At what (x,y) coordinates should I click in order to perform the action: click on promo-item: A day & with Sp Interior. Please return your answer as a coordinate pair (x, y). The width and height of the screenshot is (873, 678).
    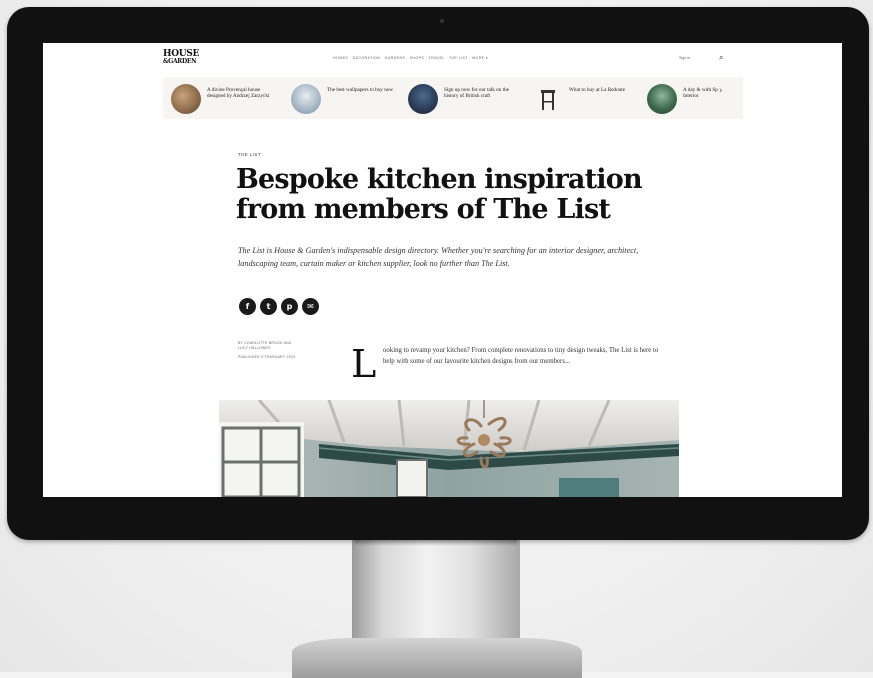
    Looking at the image, I should click on (695, 99).